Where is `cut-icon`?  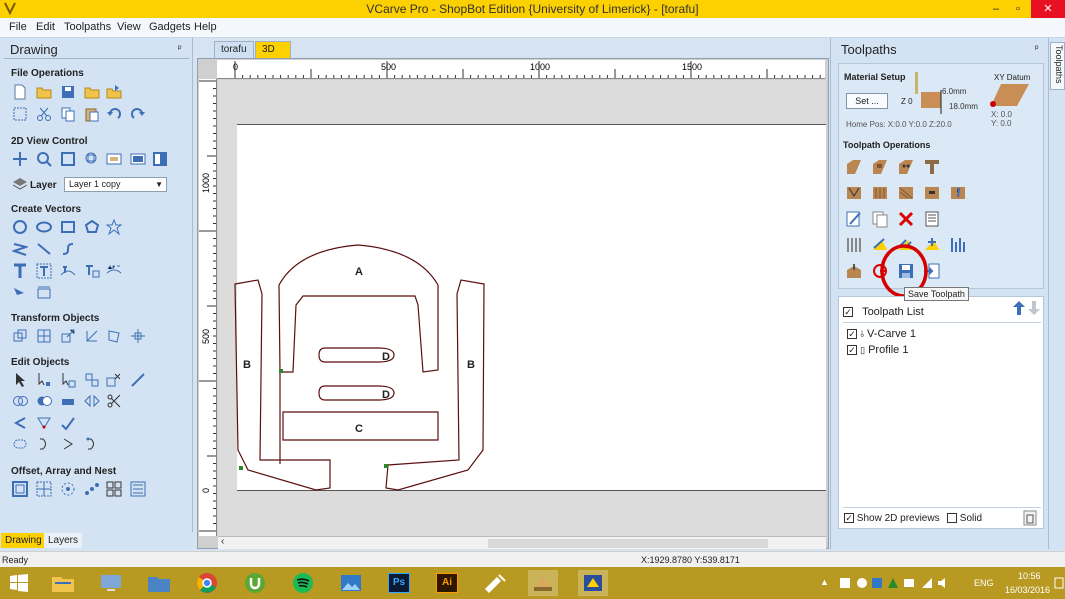
cut-icon is located at coordinates (44, 114).